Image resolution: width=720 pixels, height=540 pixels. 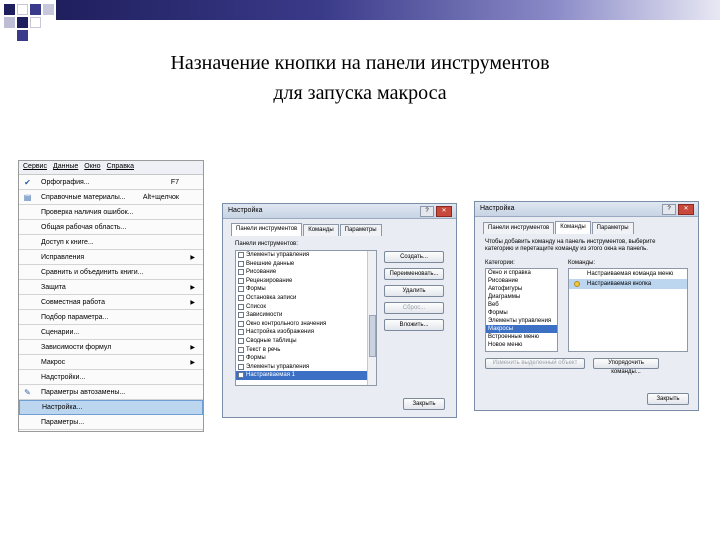 I want to click on delete-toolbar-button: Удалить, so click(x=414, y=291).